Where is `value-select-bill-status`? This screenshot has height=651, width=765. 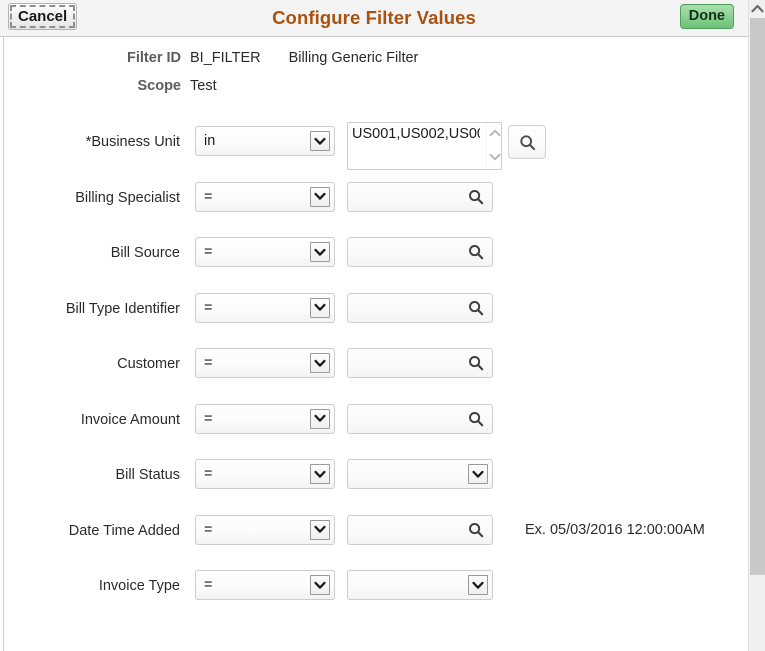
value-select-bill-status is located at coordinates (420, 474).